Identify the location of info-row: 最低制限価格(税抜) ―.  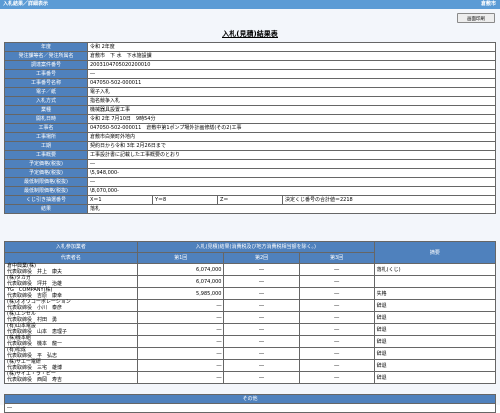
(250, 182).